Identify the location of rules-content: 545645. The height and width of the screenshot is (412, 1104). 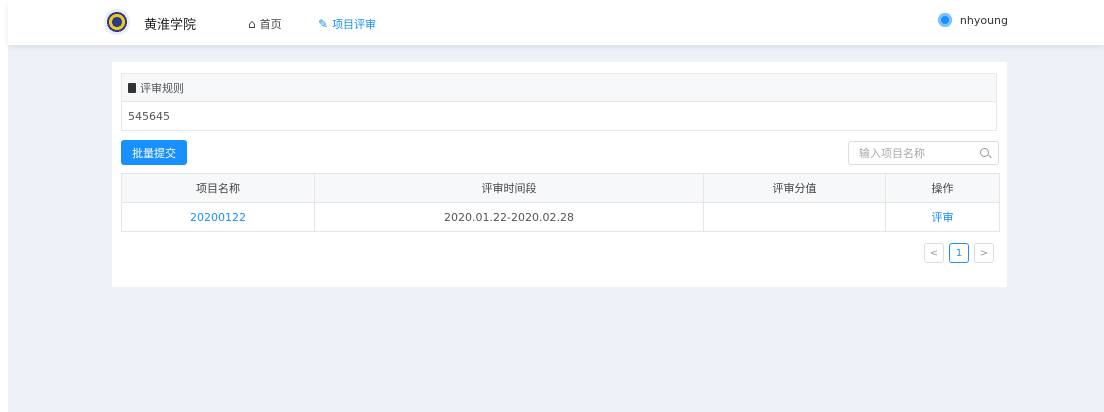
(559, 116).